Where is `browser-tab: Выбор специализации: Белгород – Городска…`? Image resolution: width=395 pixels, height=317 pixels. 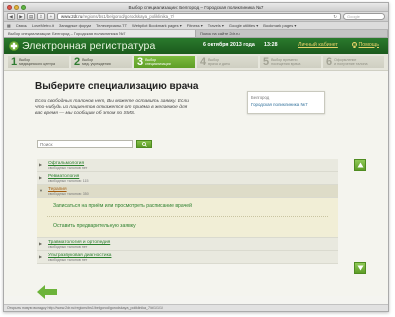
browser-tab: Выбор специализации: Белгород – Городска… is located at coordinates (100, 33).